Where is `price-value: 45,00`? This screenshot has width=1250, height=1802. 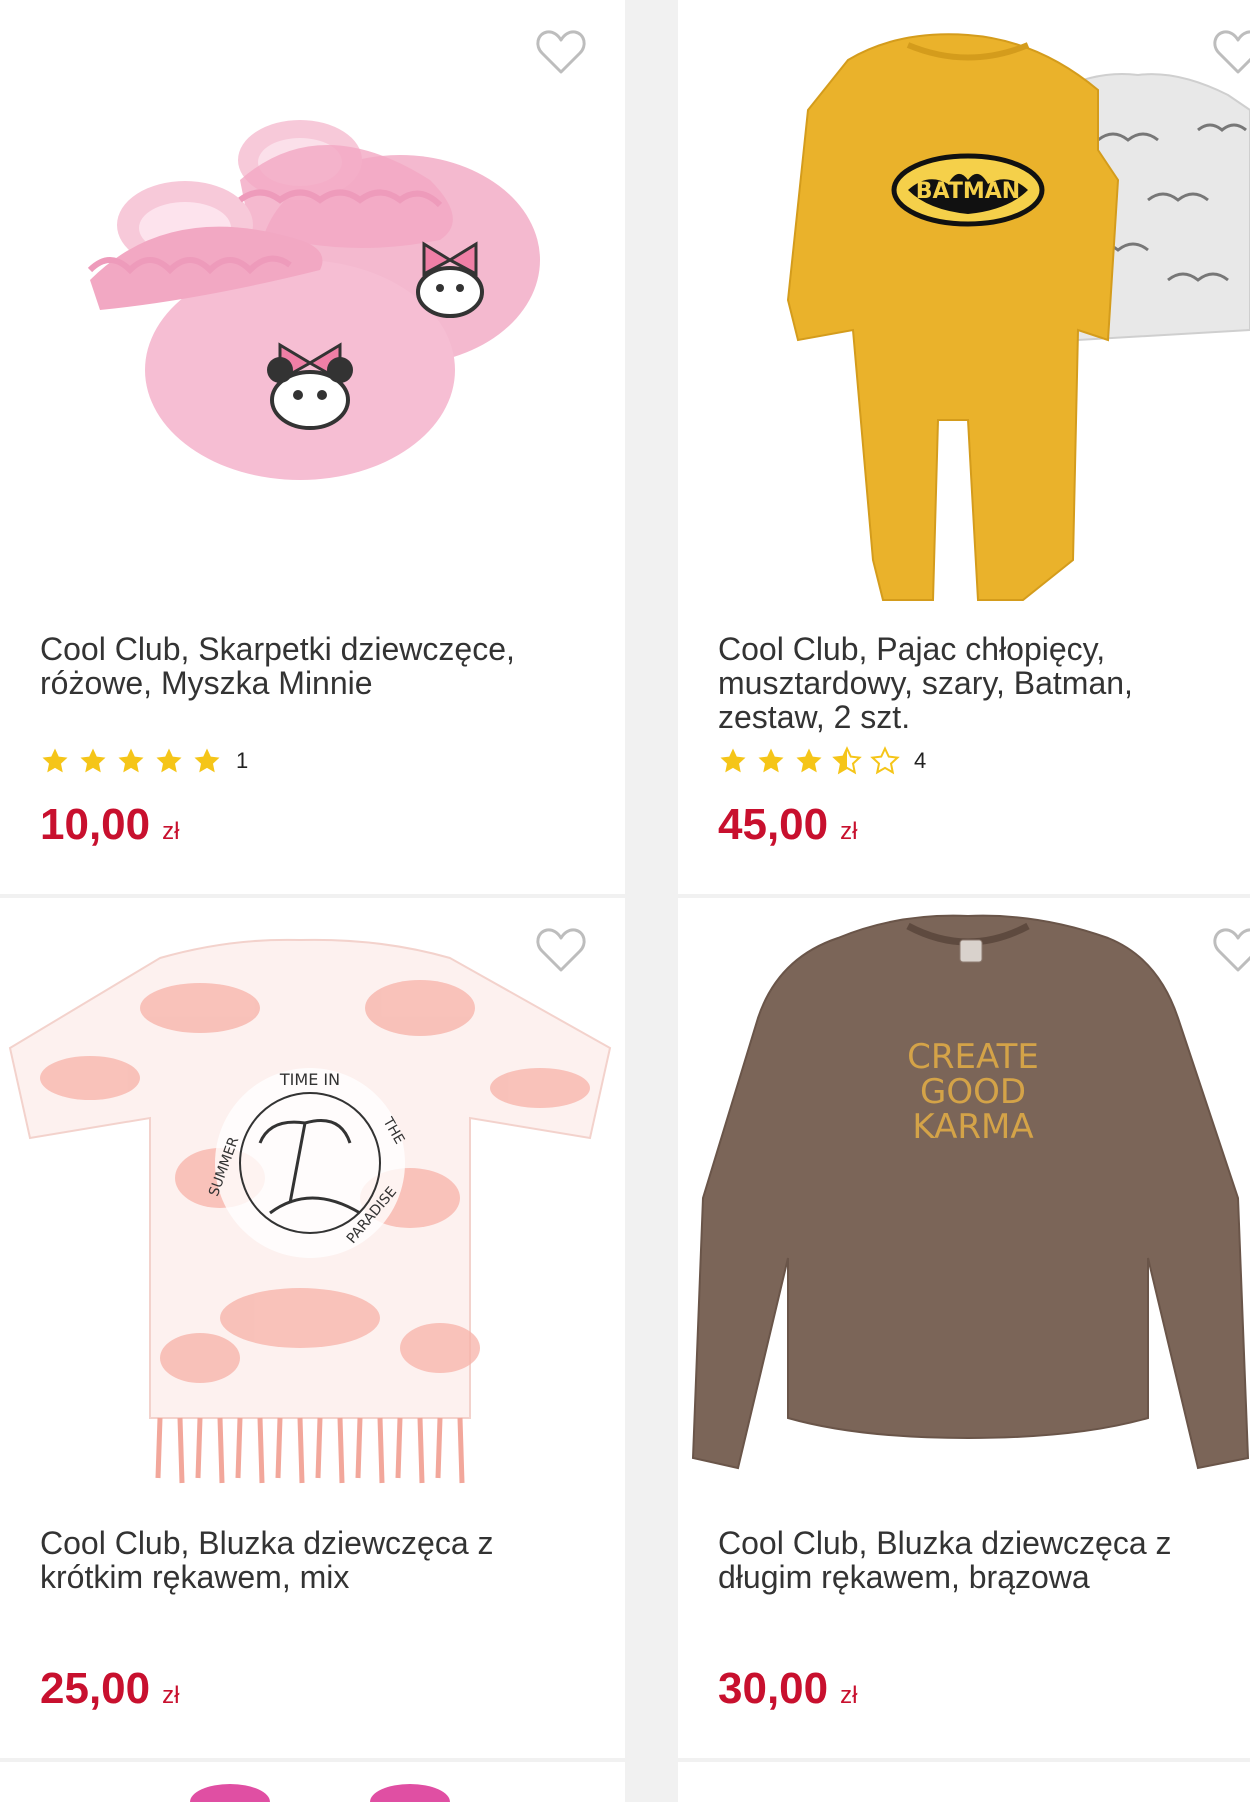
price-value: 45,00 is located at coordinates (773, 824).